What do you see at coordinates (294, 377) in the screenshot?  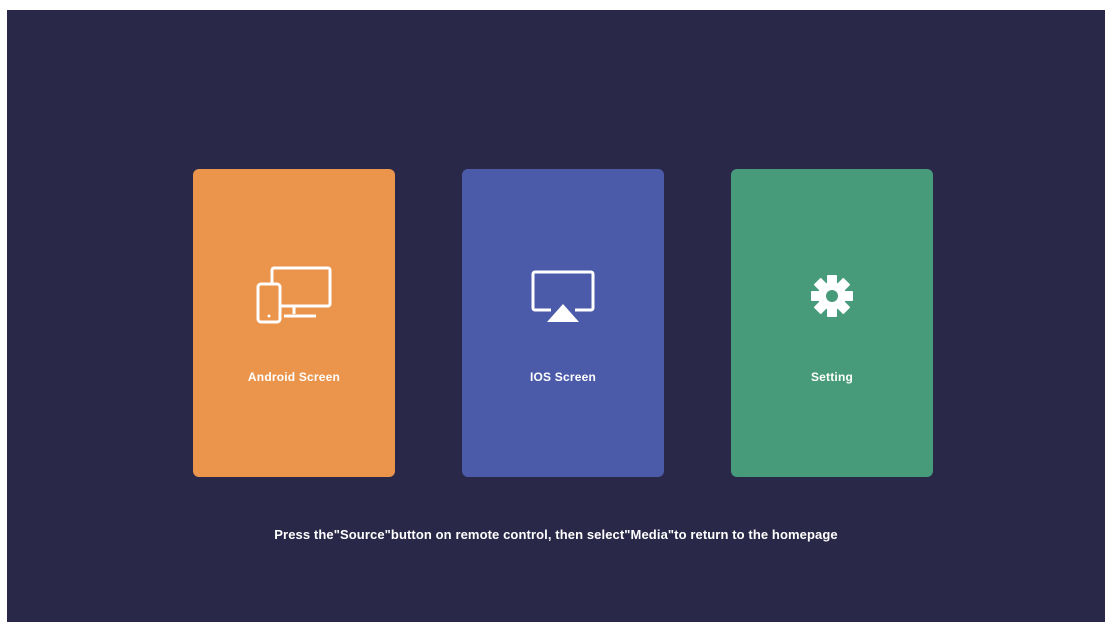 I see `tile-label: Android Screen` at bounding box center [294, 377].